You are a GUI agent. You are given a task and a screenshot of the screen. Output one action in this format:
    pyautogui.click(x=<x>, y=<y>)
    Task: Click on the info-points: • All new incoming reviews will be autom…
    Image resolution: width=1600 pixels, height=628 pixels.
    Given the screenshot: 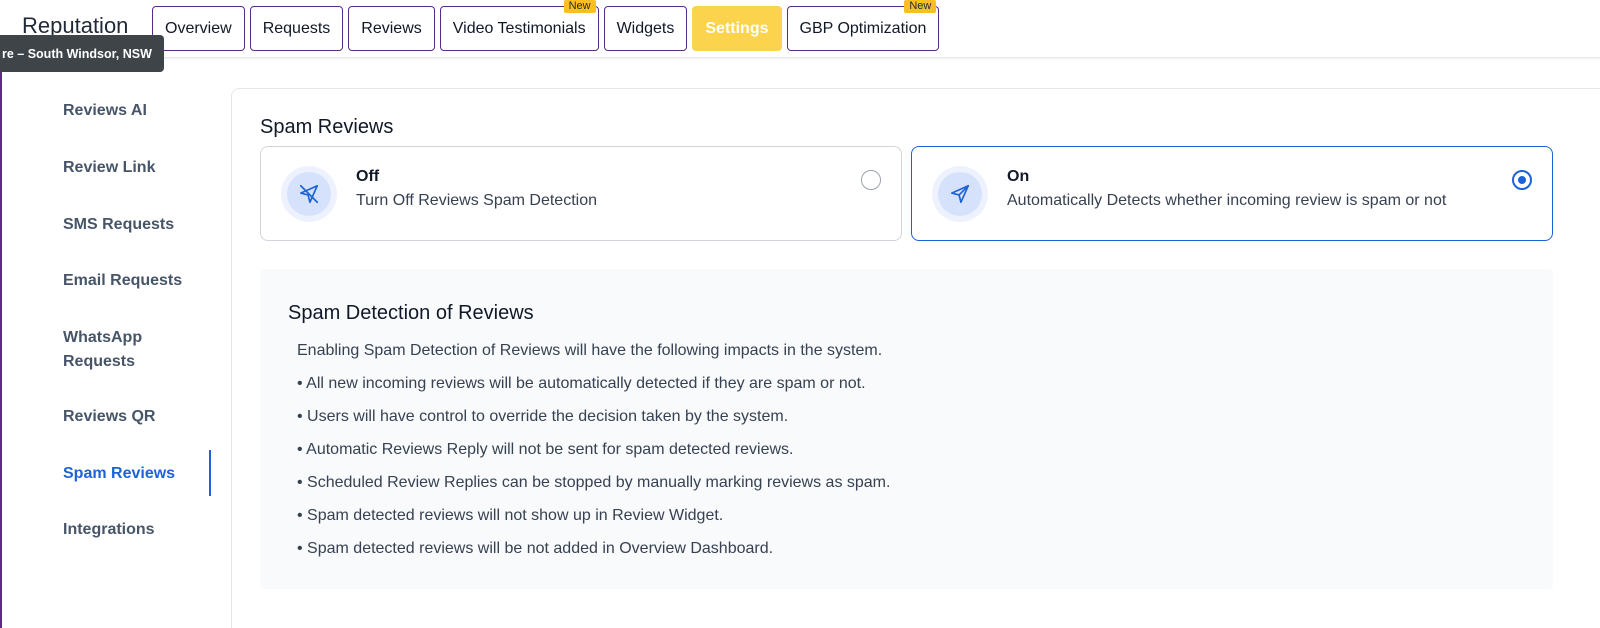 What is the action you would take?
    pyautogui.click(x=593, y=473)
    